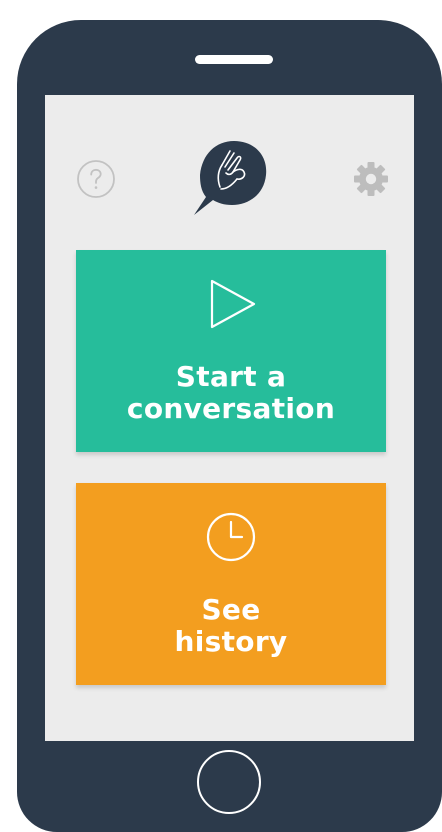  I want to click on start-label-line2: conversation, so click(231, 408).